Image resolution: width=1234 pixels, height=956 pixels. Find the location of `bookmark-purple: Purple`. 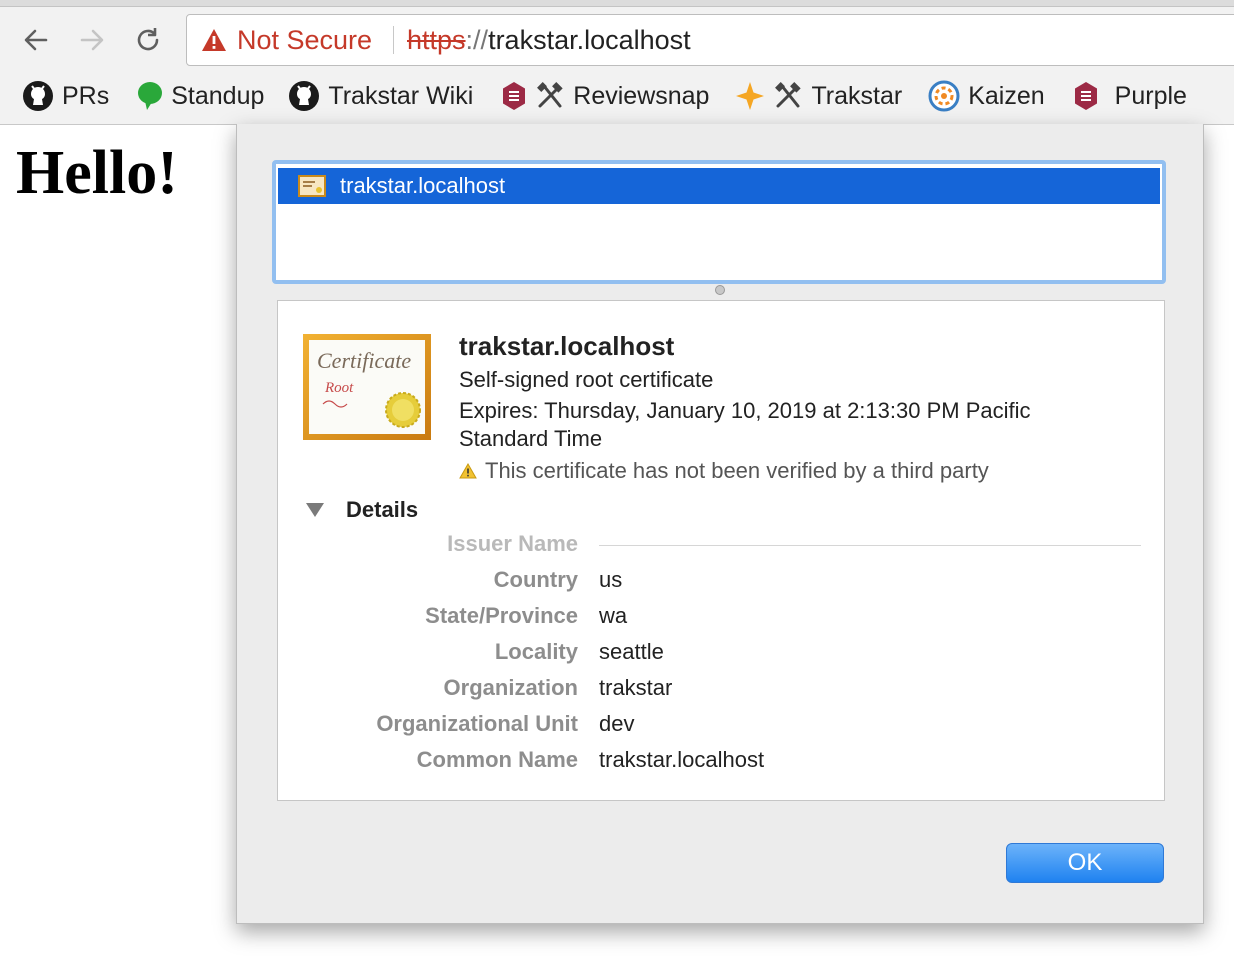

bookmark-purple: Purple is located at coordinates (1130, 96).